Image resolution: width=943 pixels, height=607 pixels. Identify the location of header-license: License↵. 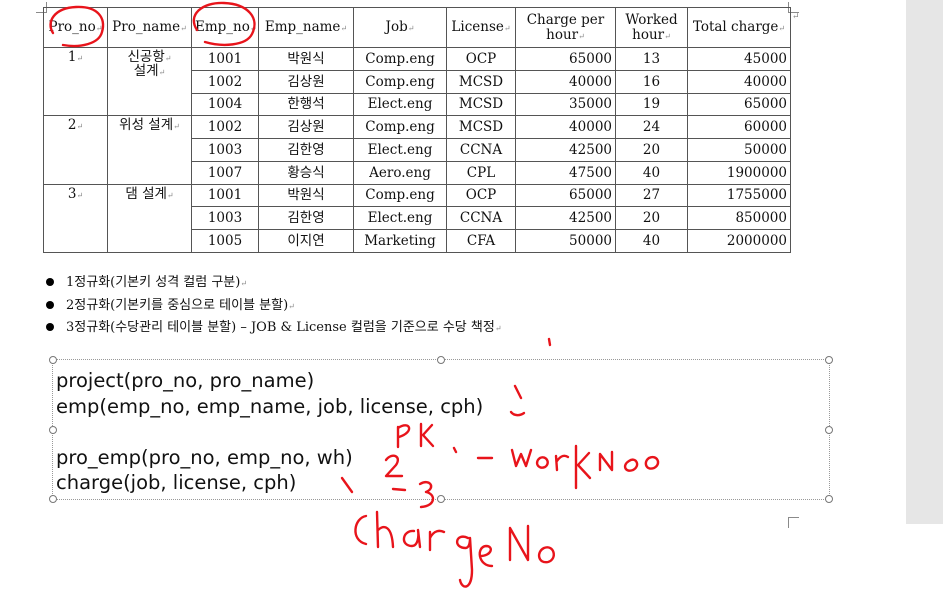
(481, 27).